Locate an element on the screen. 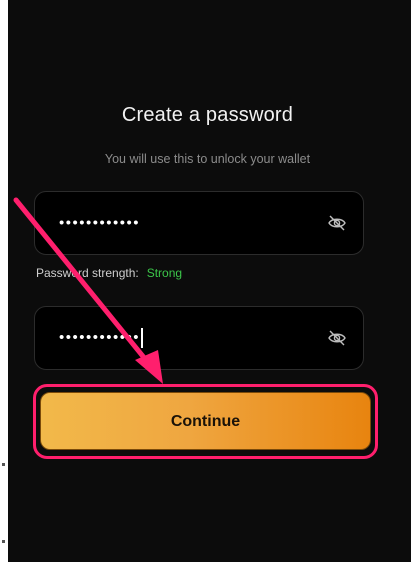 Image resolution: width=415 pixels, height=562 pixels. password-value: •••••••••••• is located at coordinates (100, 223).